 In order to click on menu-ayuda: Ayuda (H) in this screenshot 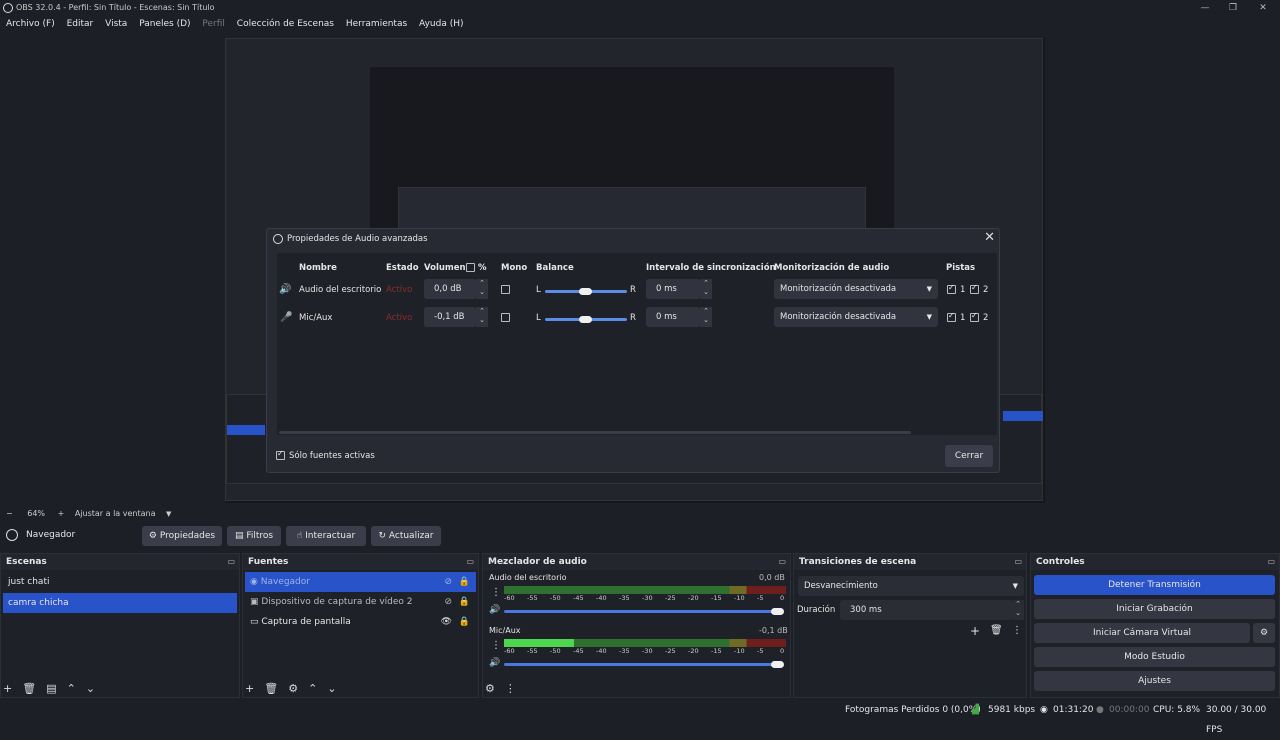, I will do `click(441, 24)`.